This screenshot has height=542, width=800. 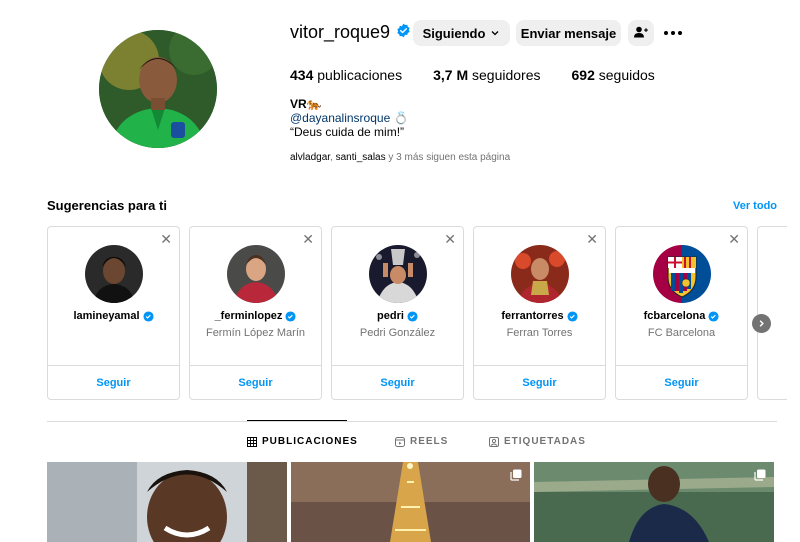 What do you see at coordinates (397, 333) in the screenshot?
I see `suggestion-full-name: Pedri González` at bounding box center [397, 333].